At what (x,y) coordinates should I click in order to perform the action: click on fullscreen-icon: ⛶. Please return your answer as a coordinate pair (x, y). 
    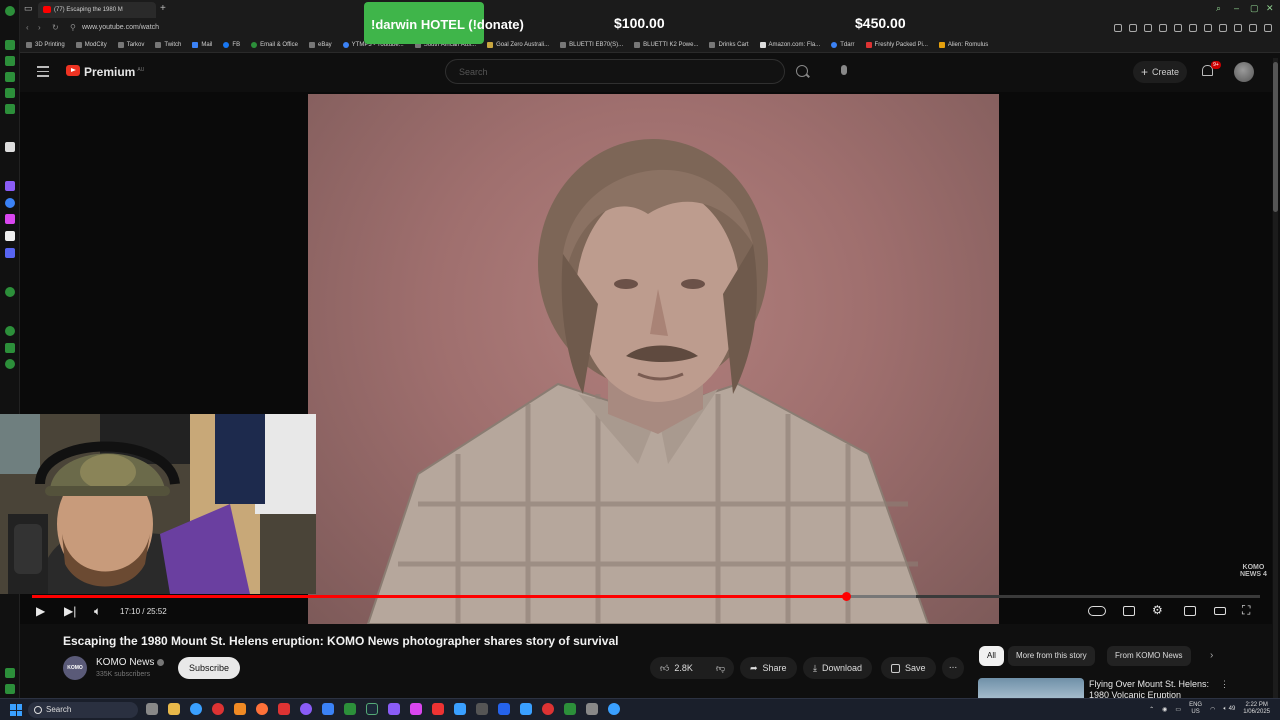
    Looking at the image, I should click on (1246, 610).